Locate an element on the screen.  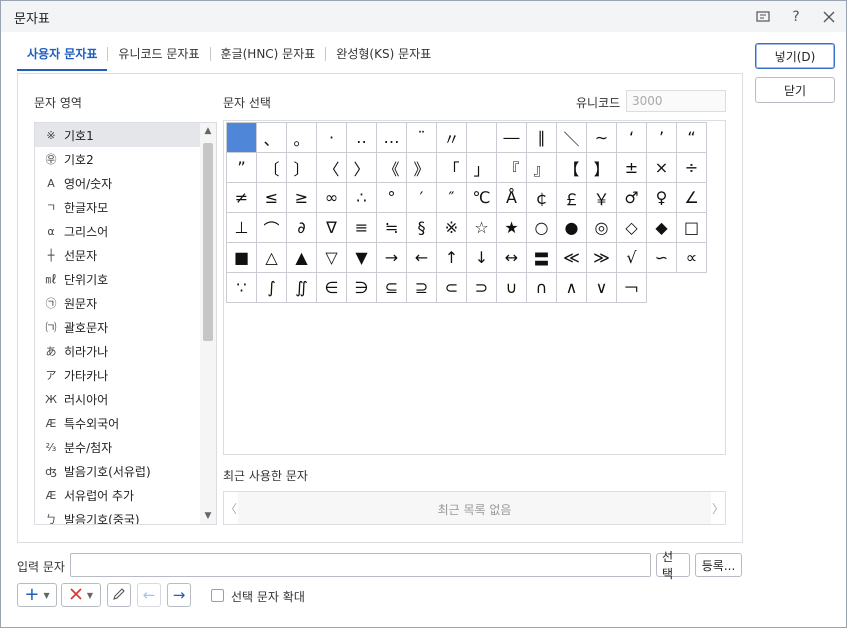
tab-user-charmap: 사용자 문자표 is located at coordinates (62, 56).